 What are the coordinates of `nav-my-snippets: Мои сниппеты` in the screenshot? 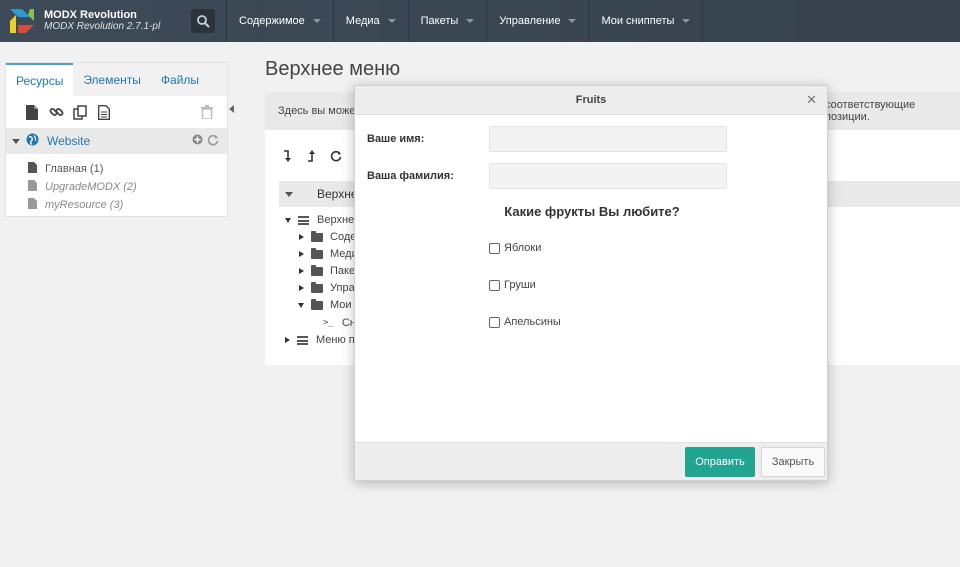 It's located at (646, 21).